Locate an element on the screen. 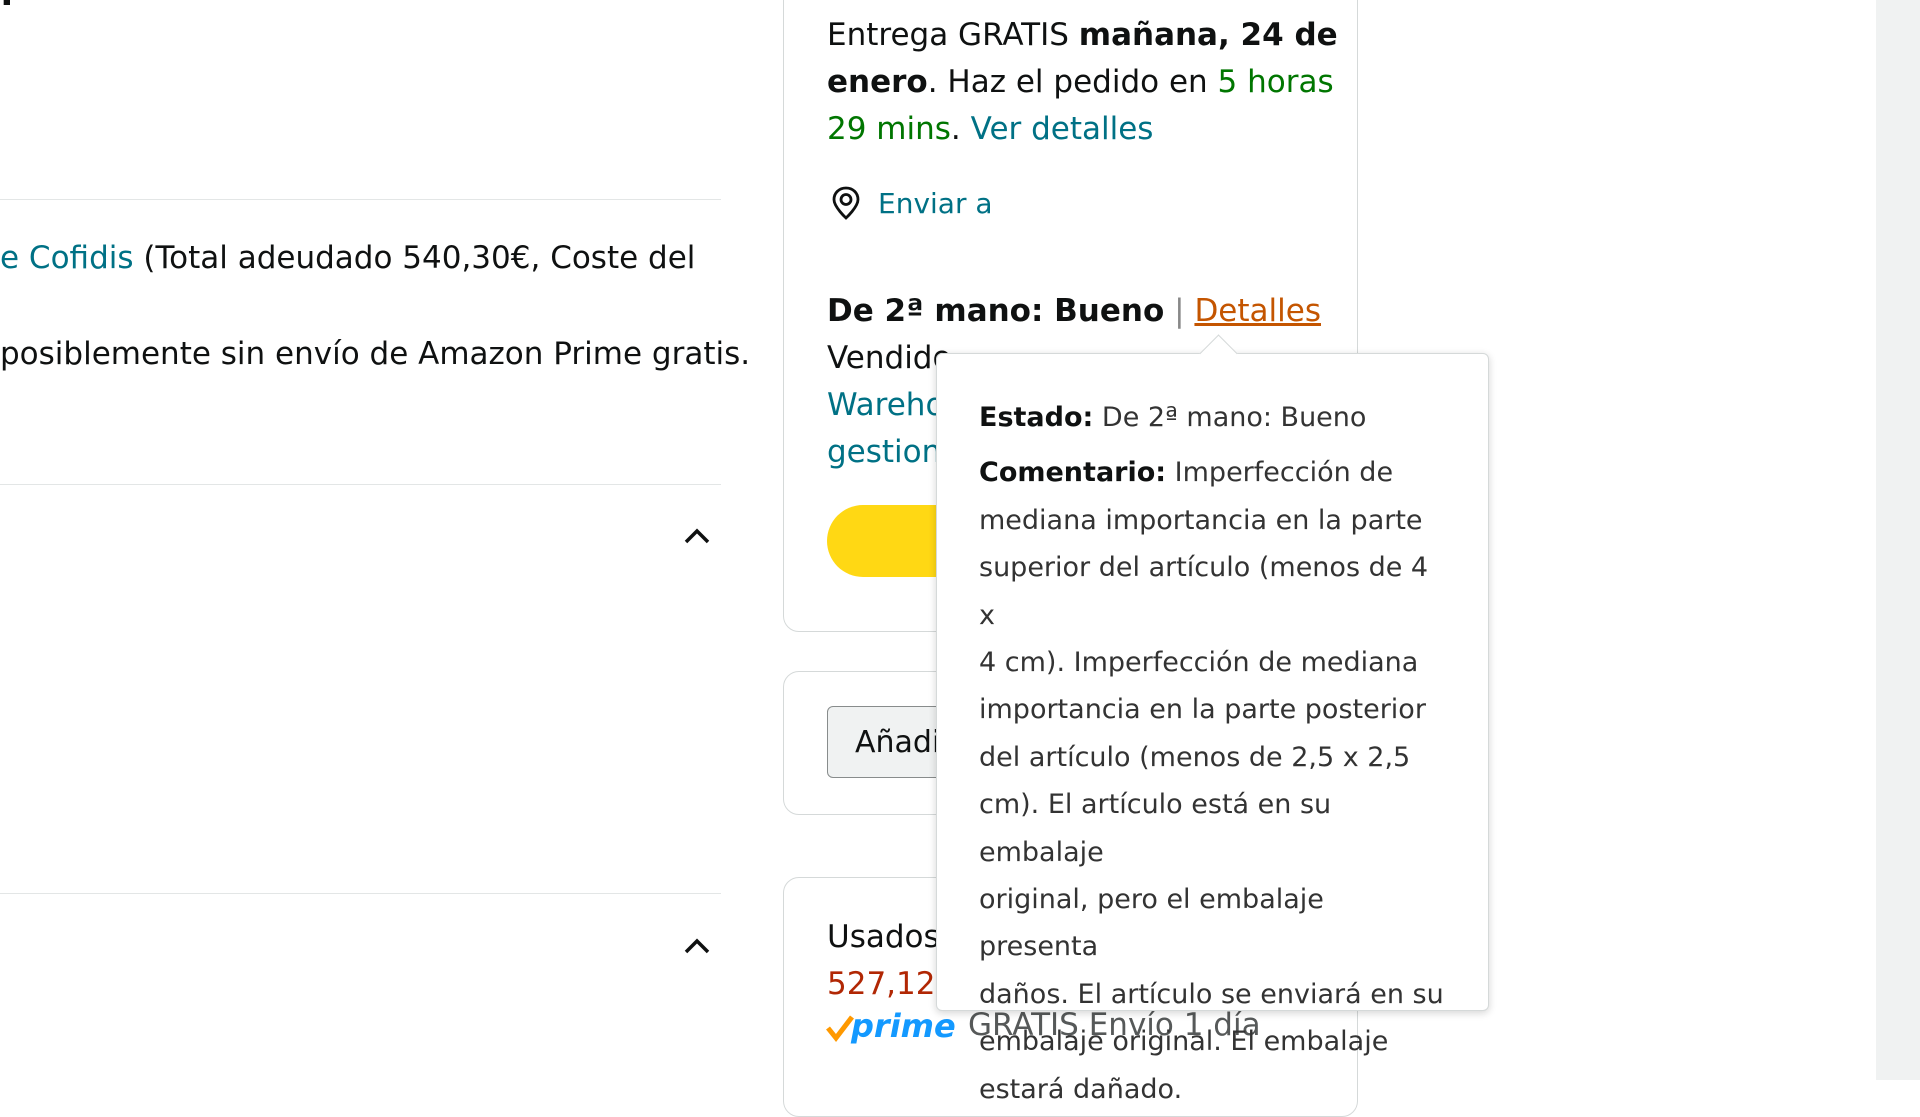 This screenshot has height=1117, width=1920. countdown-mins: 29 mins is located at coordinates (889, 129).